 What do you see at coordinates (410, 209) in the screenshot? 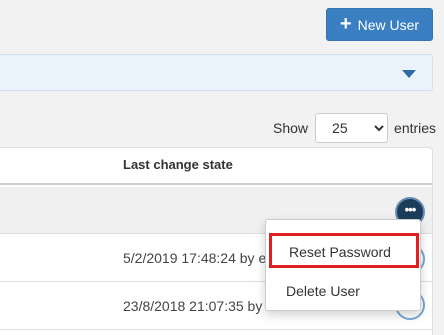
I see `more-icon: •••` at bounding box center [410, 209].